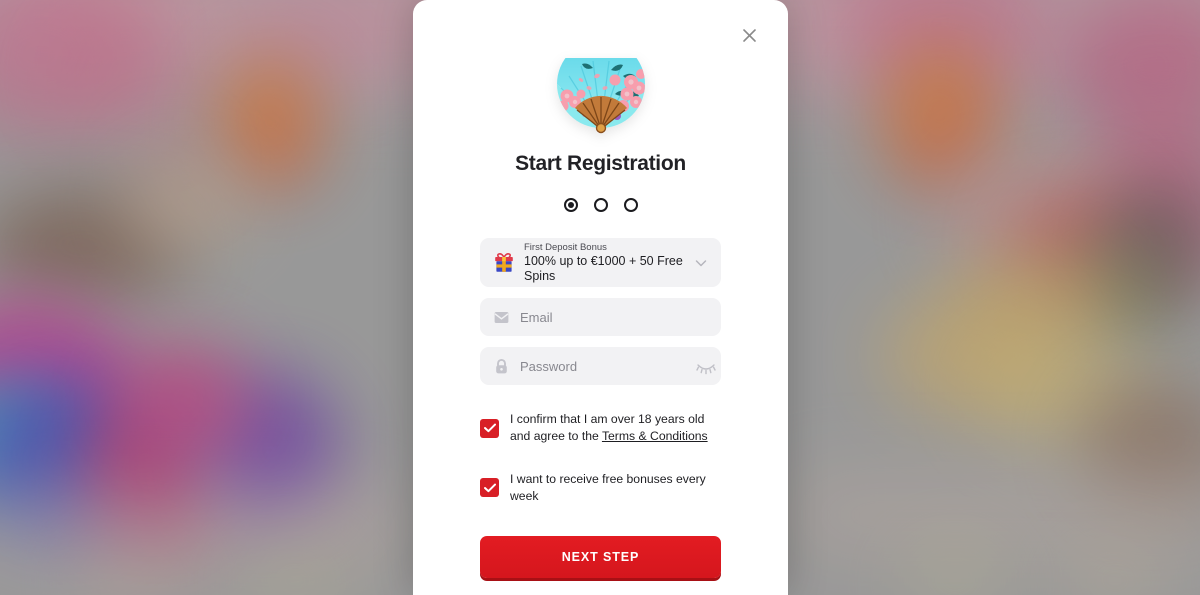 This screenshot has width=1200, height=595. Describe the element at coordinates (749, 35) in the screenshot. I see `close-icon` at that location.